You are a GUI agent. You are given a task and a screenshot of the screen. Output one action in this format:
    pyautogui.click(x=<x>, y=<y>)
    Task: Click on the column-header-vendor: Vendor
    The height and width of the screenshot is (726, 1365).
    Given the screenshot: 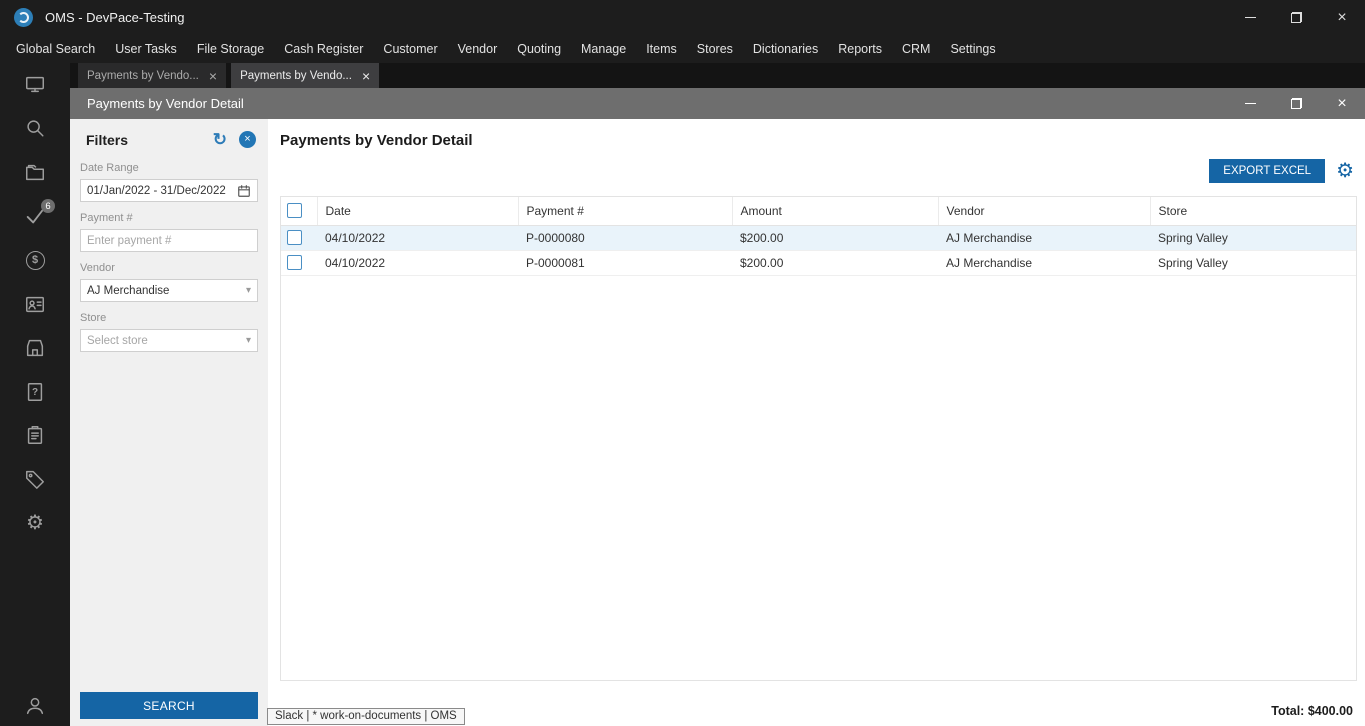 What is the action you would take?
    pyautogui.click(x=1044, y=211)
    